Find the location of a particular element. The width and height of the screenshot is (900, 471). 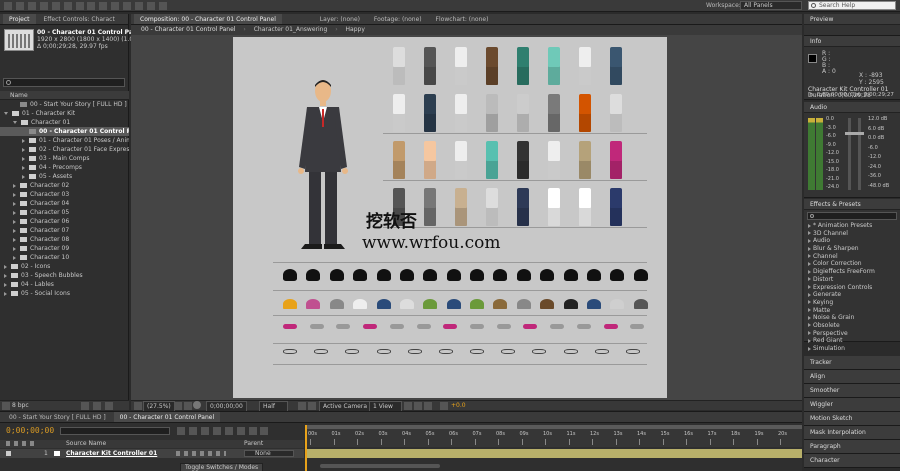

layer-switch-icons is located at coordinates (201, 453).